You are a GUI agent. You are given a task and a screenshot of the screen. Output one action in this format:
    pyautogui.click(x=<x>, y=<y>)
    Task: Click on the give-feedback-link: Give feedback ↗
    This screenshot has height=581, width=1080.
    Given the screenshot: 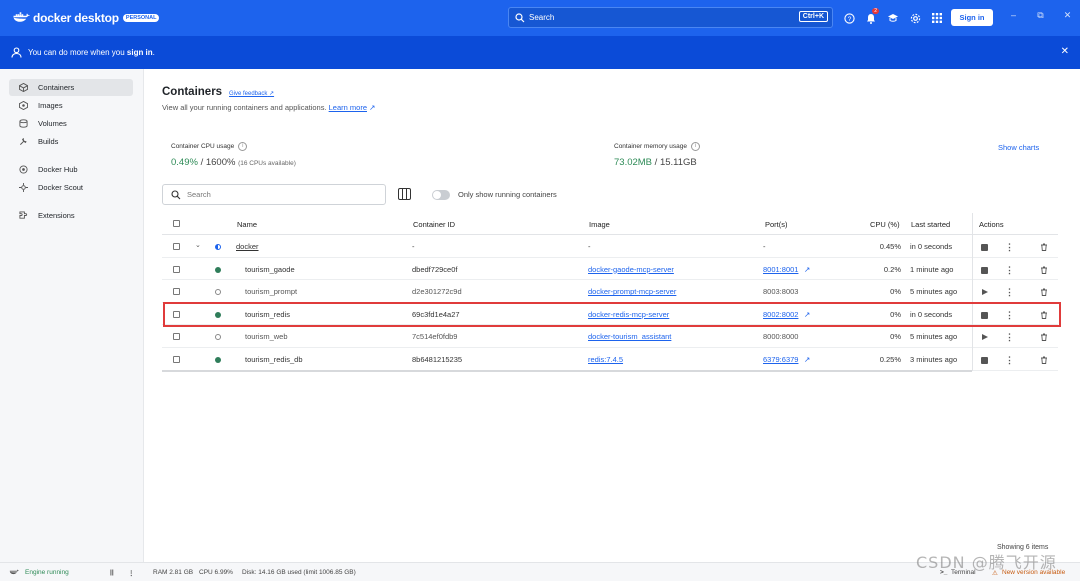 What is the action you would take?
    pyautogui.click(x=251, y=93)
    